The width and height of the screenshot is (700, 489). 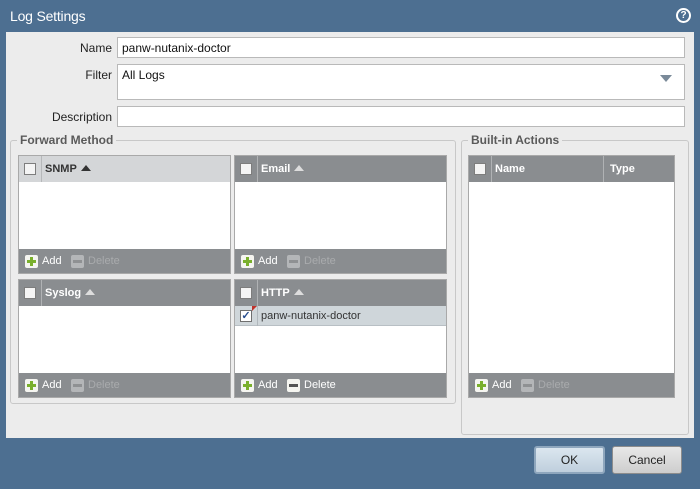 What do you see at coordinates (340, 261) in the screenshot?
I see `email-footer: Add Delete` at bounding box center [340, 261].